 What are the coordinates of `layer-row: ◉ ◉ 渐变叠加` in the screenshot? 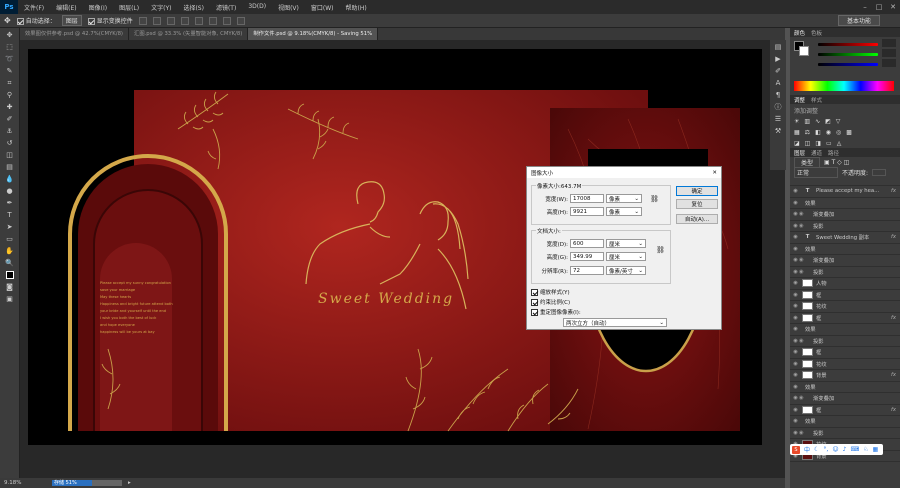 It's located at (845, 215).